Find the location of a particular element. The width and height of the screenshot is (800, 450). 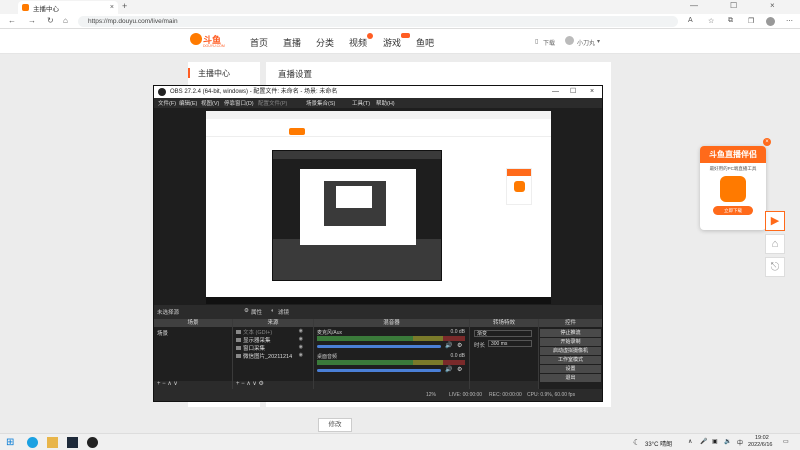

refresh-icon: ↻ is located at coordinates (50, 20).